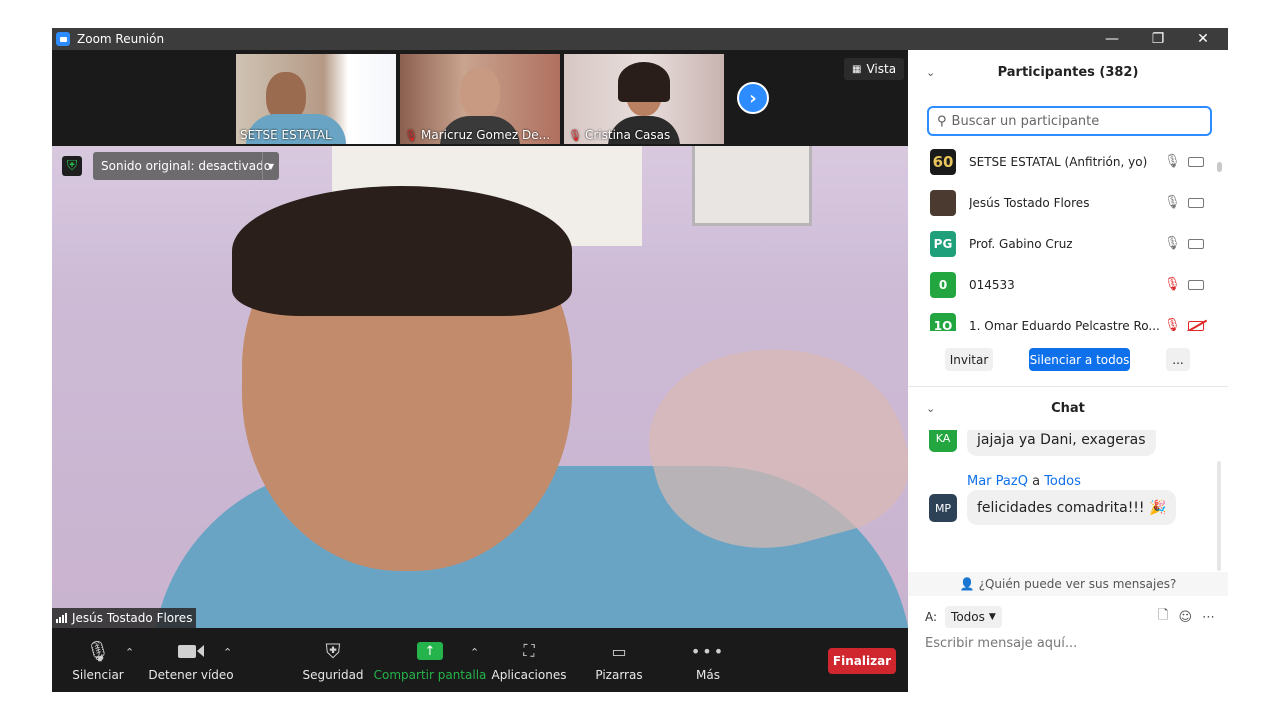  I want to click on participant-name: SETSE ESTATAL (Anfitrión, yo), so click(1058, 161).